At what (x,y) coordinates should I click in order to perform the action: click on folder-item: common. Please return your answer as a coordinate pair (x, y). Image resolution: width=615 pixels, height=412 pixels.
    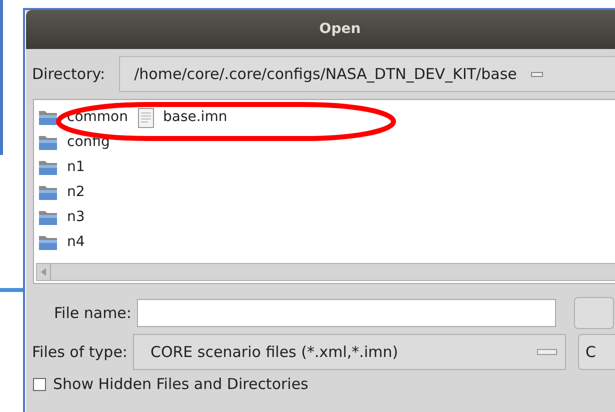
    Looking at the image, I should click on (83, 117).